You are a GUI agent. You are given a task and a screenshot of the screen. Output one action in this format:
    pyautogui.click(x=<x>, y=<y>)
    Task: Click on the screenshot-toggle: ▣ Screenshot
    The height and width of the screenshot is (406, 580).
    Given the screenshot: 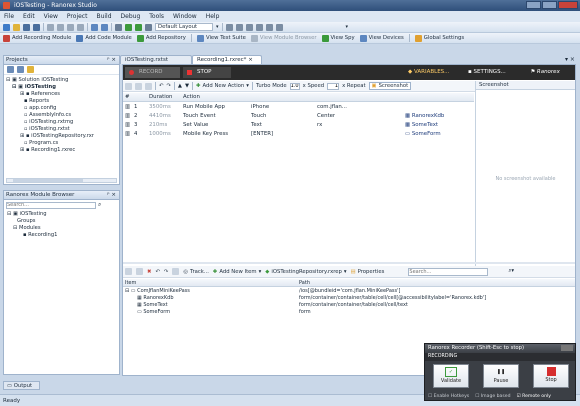 What is the action you would take?
    pyautogui.click(x=390, y=86)
    